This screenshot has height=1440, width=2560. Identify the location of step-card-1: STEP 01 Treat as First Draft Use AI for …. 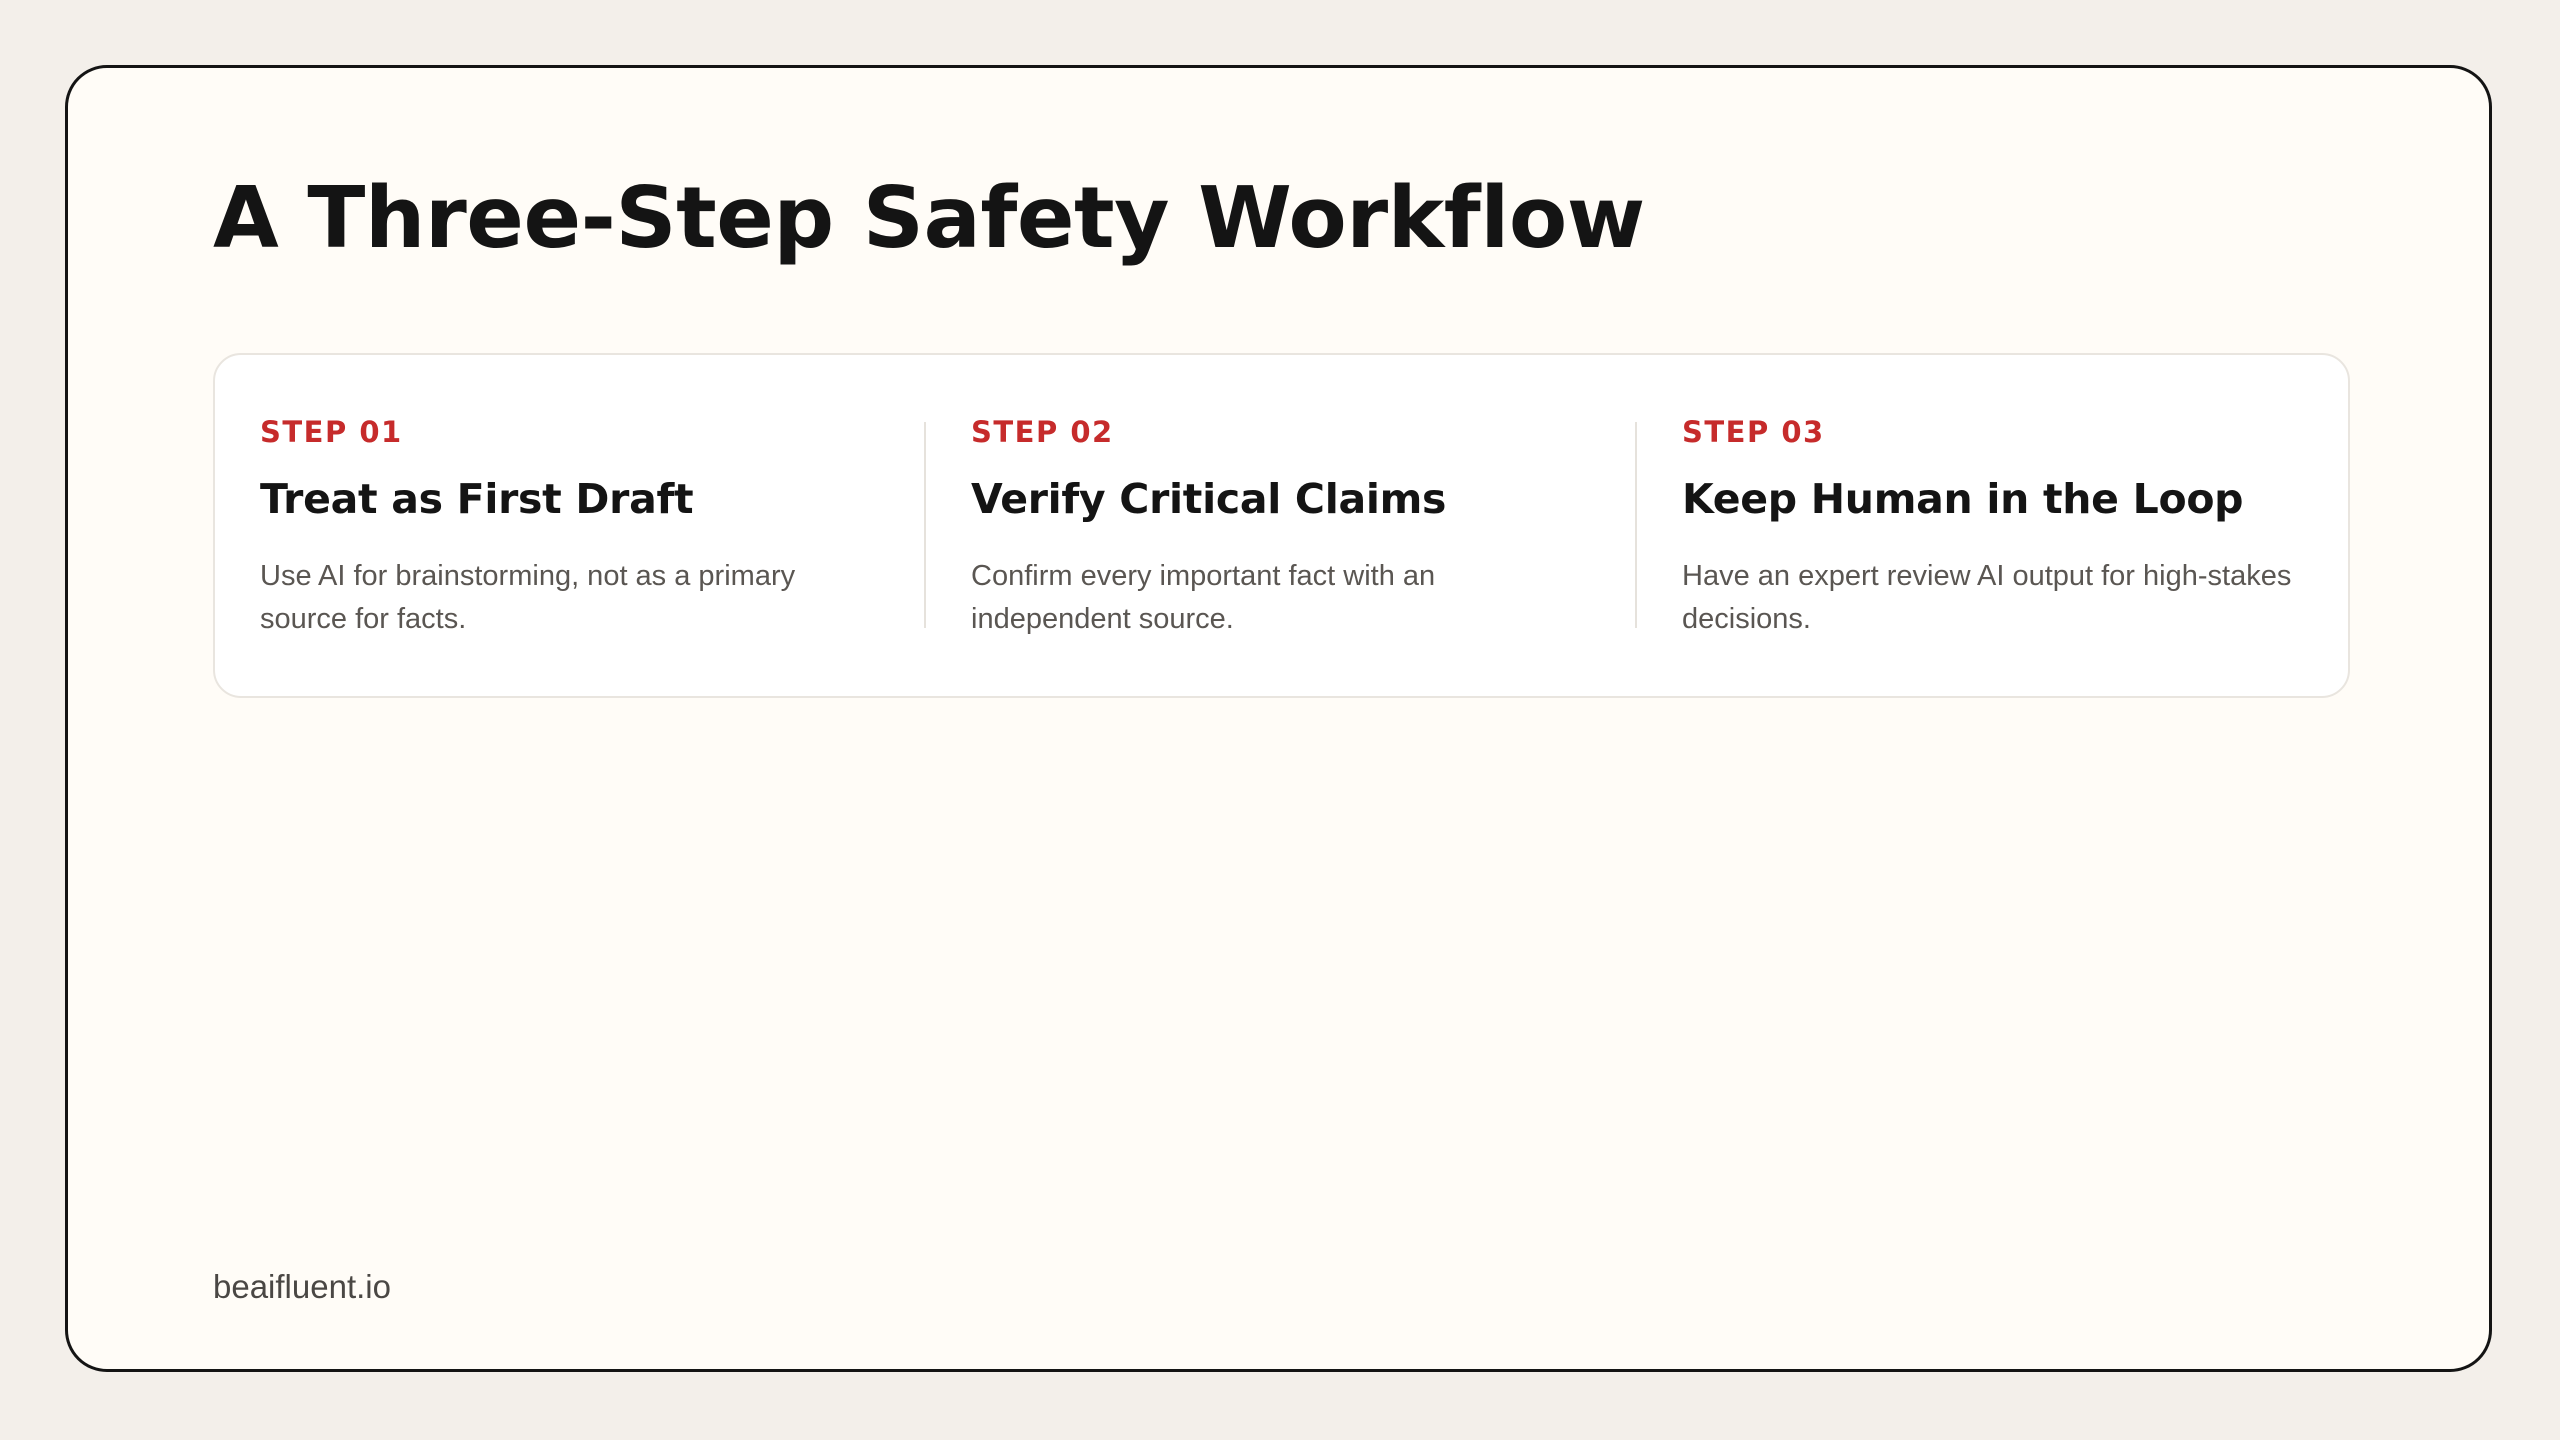
(585, 525).